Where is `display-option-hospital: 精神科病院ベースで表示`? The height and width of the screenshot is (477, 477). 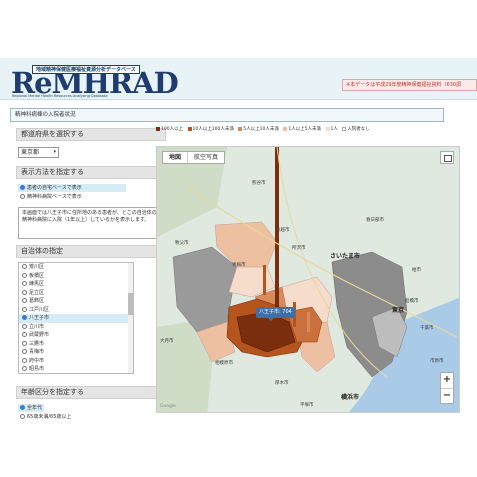
display-option-hospital: 精神科病院ベースで表示 is located at coordinates (72, 197).